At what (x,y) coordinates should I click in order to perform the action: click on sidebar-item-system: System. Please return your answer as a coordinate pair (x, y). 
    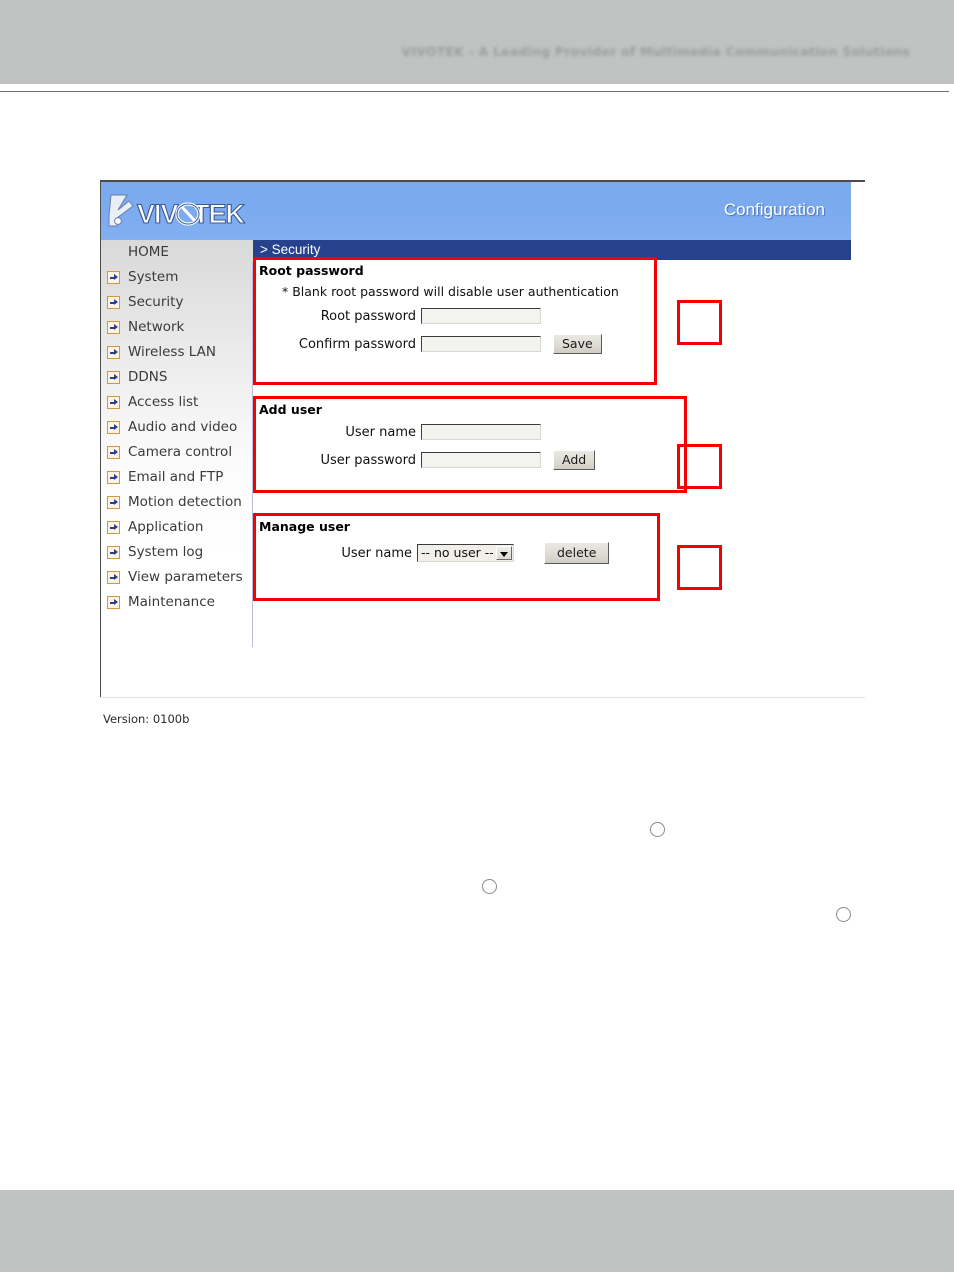
    Looking at the image, I should click on (177, 277).